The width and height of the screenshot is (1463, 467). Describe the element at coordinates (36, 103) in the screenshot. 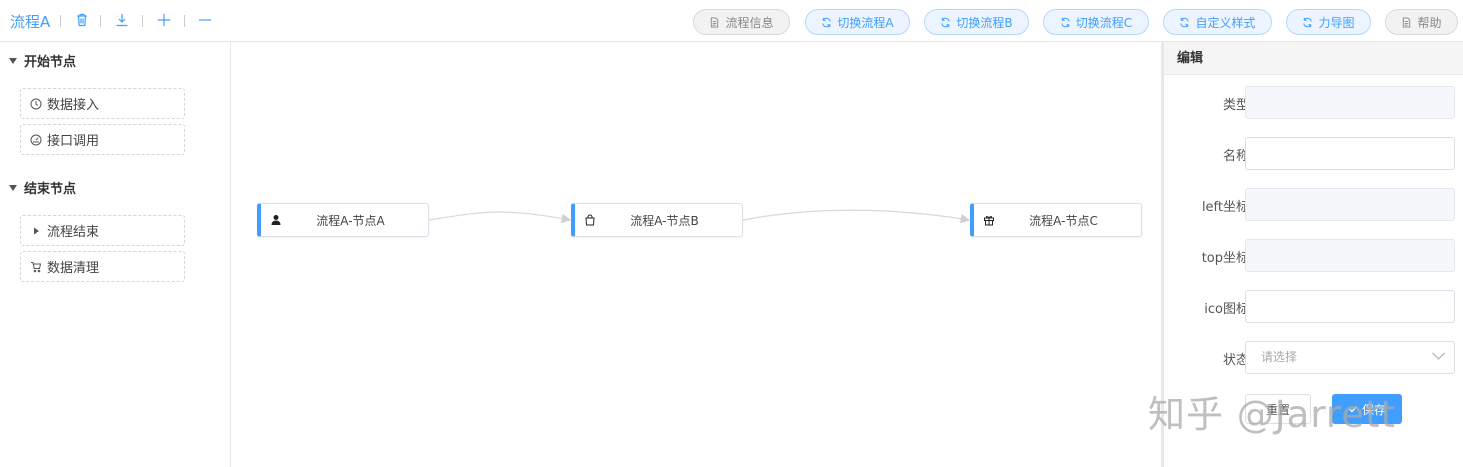

I see `clock-icon` at that location.